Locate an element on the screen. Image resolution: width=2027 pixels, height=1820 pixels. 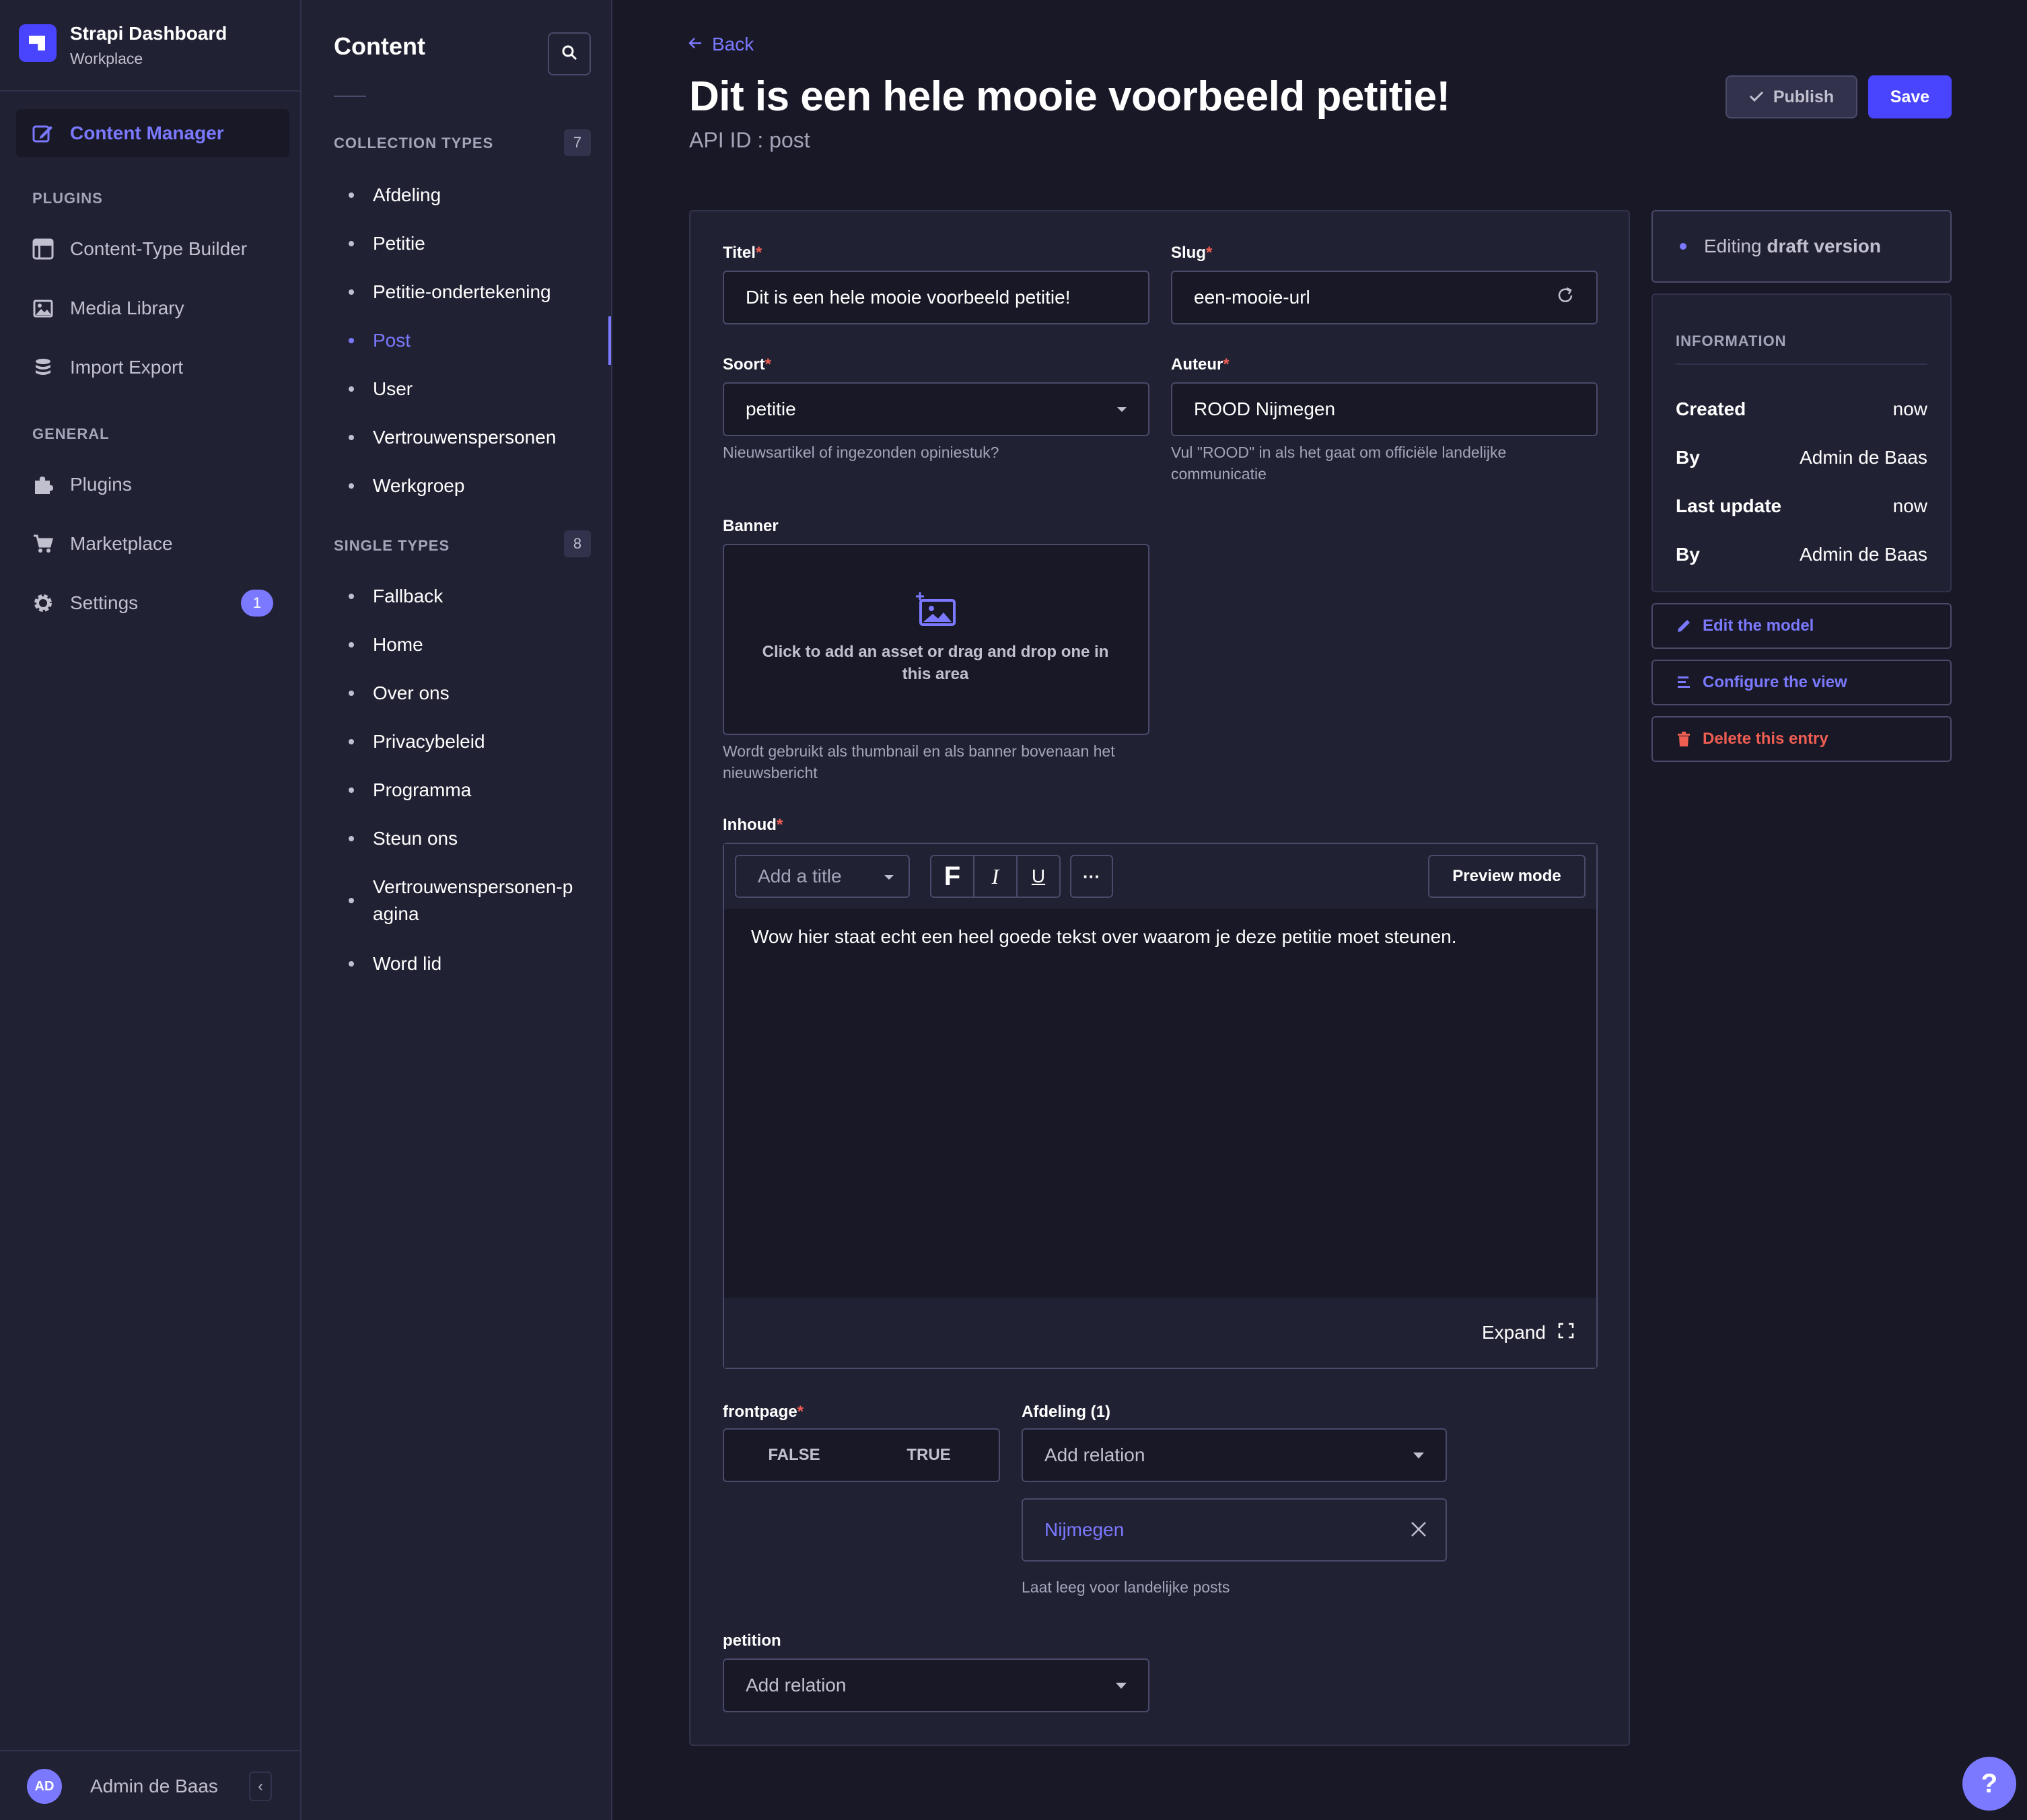
collapse-nav-button: ‹ is located at coordinates (260, 1787).